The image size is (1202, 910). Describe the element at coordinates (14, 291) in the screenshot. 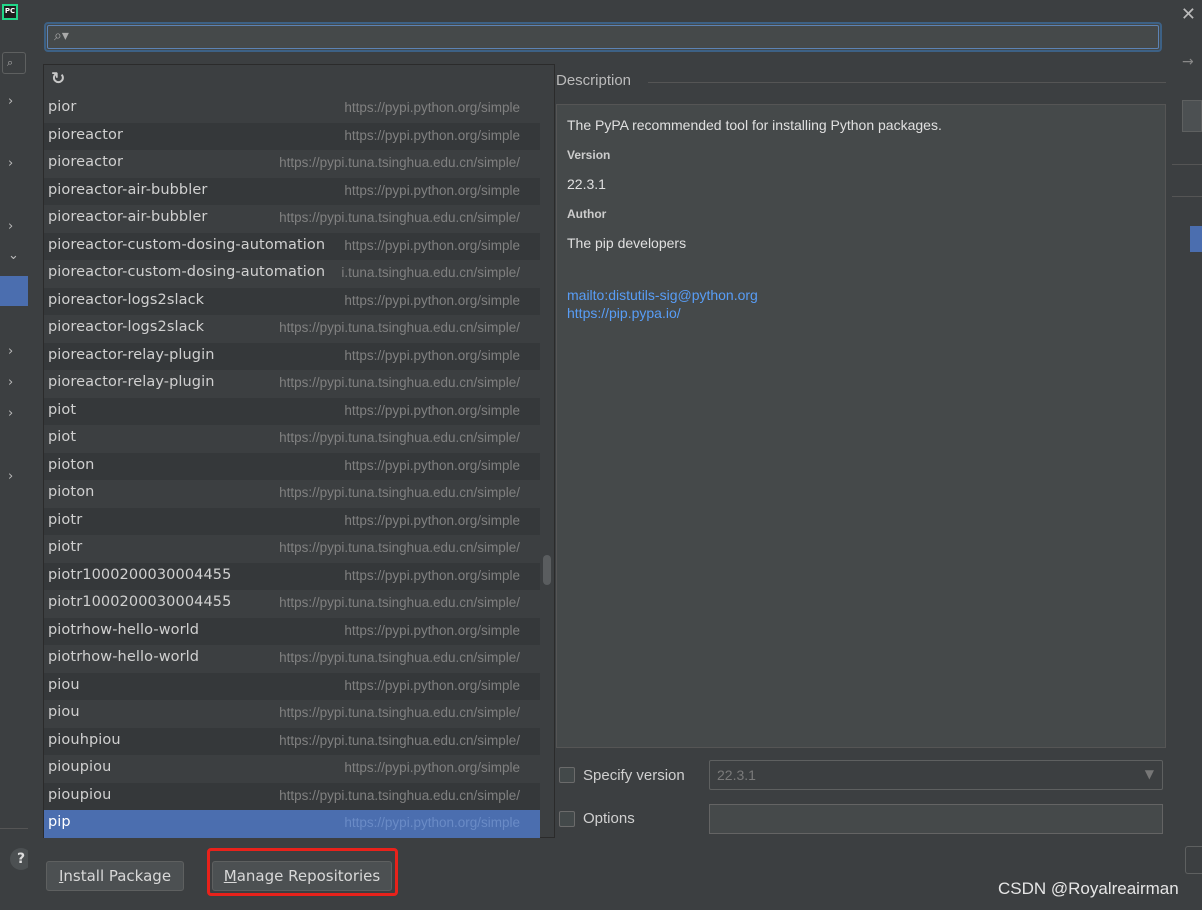

I see `ide-selected-item` at that location.